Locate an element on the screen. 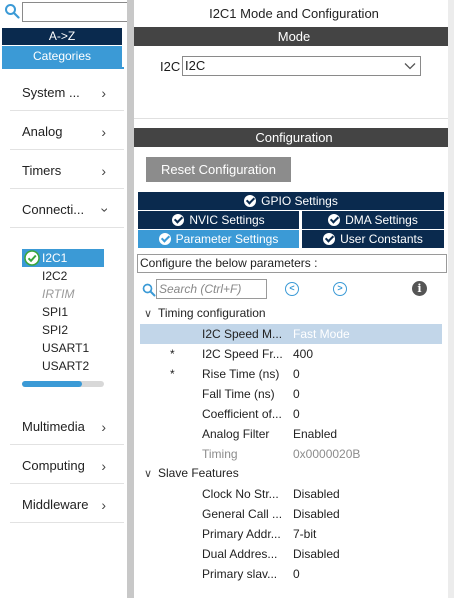  tab-user-constants: User Constants is located at coordinates (373, 239).